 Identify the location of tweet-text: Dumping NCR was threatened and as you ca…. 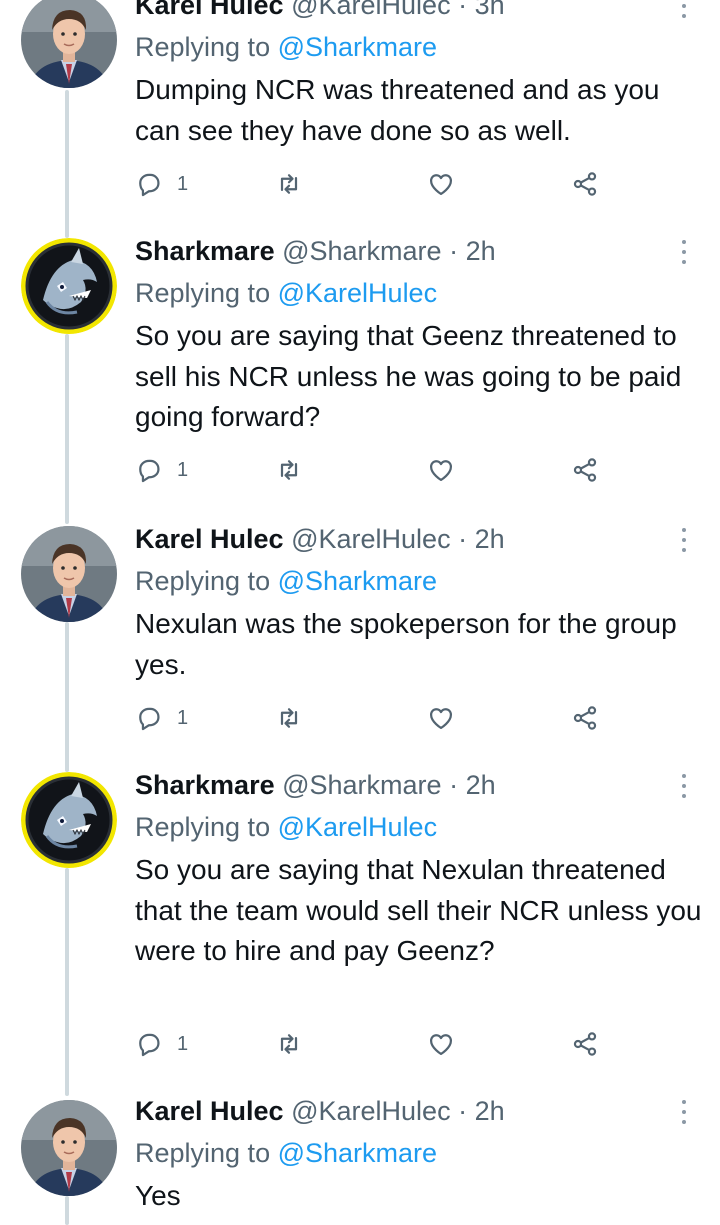
(397, 110).